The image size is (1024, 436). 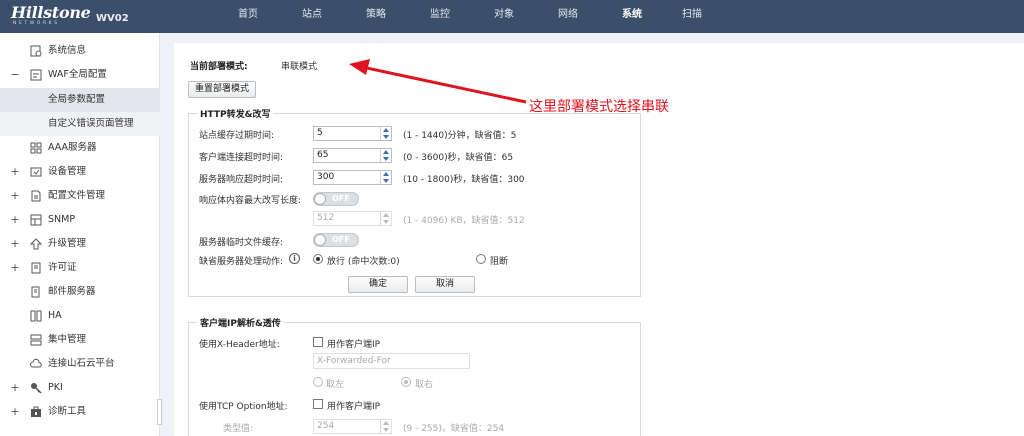 I want to click on sidebar-collapse-handle, so click(x=159, y=412).